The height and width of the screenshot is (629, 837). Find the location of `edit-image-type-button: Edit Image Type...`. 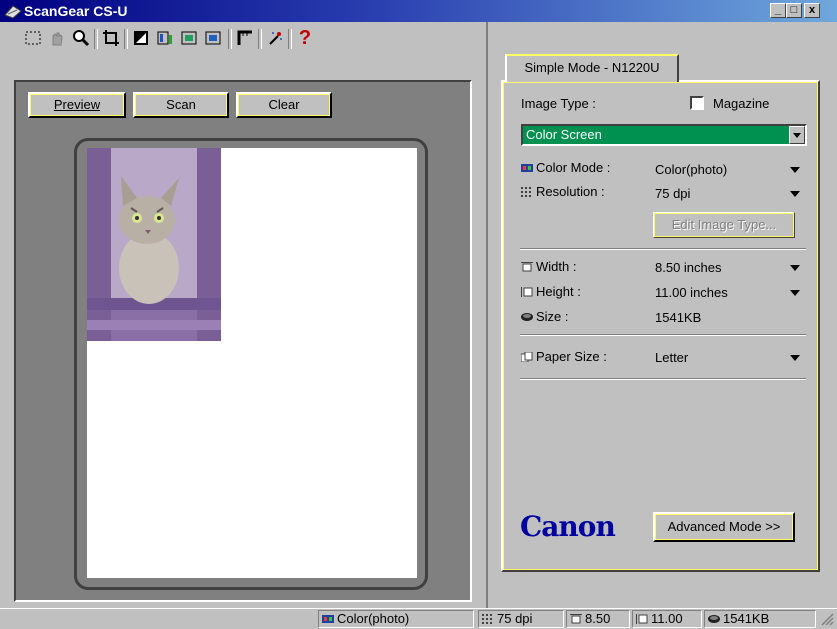

edit-image-type-button: Edit Image Type... is located at coordinates (724, 225).